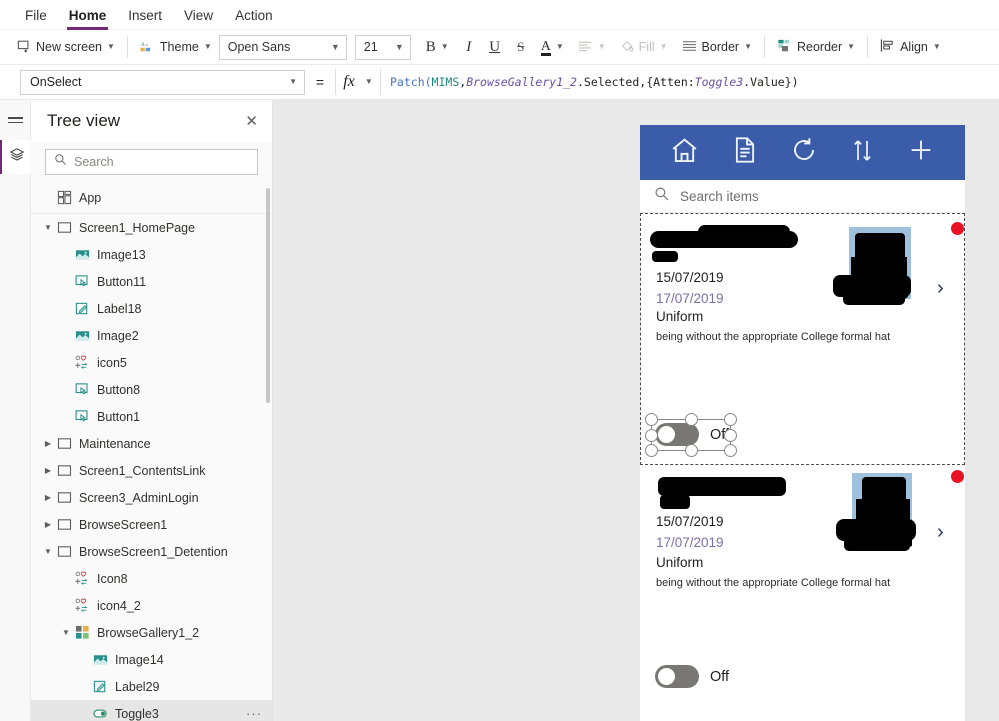  I want to click on align-text-icon, so click(585, 47).